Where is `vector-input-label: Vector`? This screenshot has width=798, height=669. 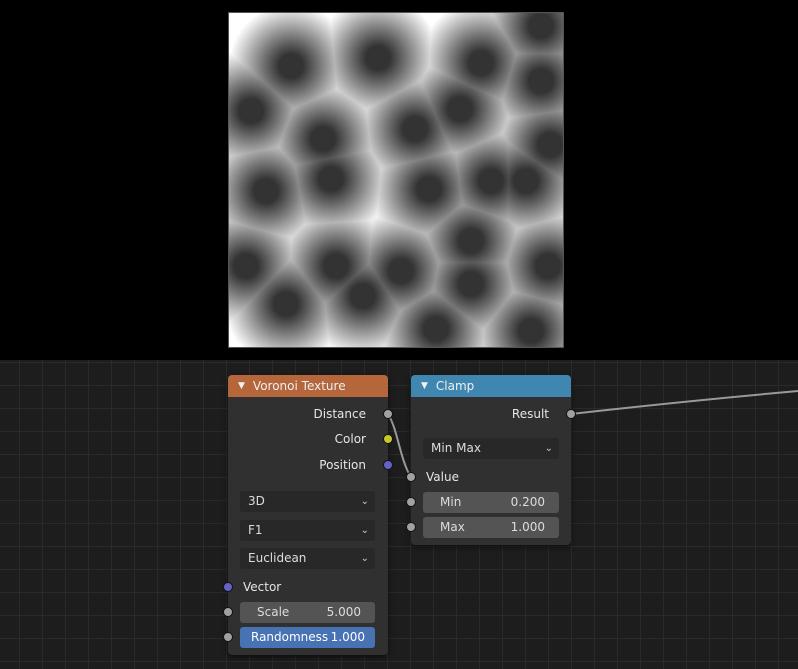 vector-input-label: Vector is located at coordinates (262, 587).